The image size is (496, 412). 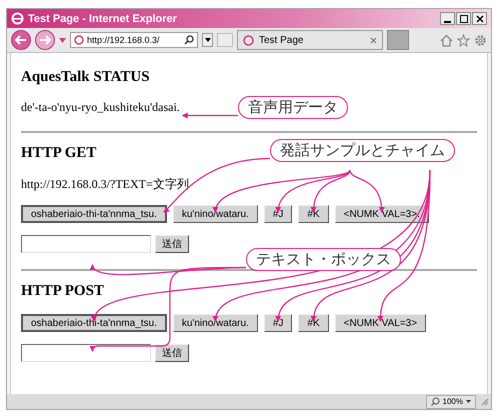 I want to click on address-dropdown-button, so click(x=207, y=40).